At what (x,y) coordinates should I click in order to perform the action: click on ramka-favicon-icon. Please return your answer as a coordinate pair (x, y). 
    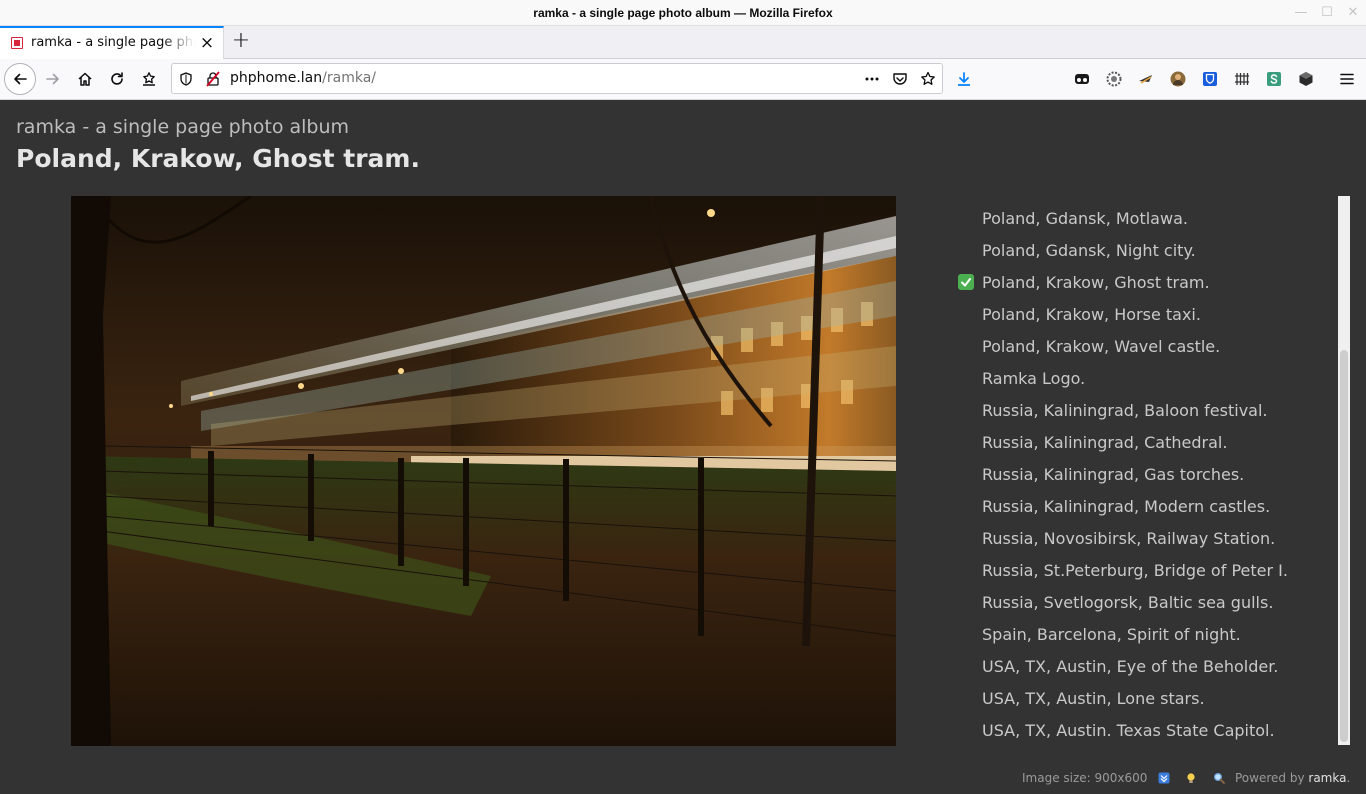
    Looking at the image, I should click on (17, 43).